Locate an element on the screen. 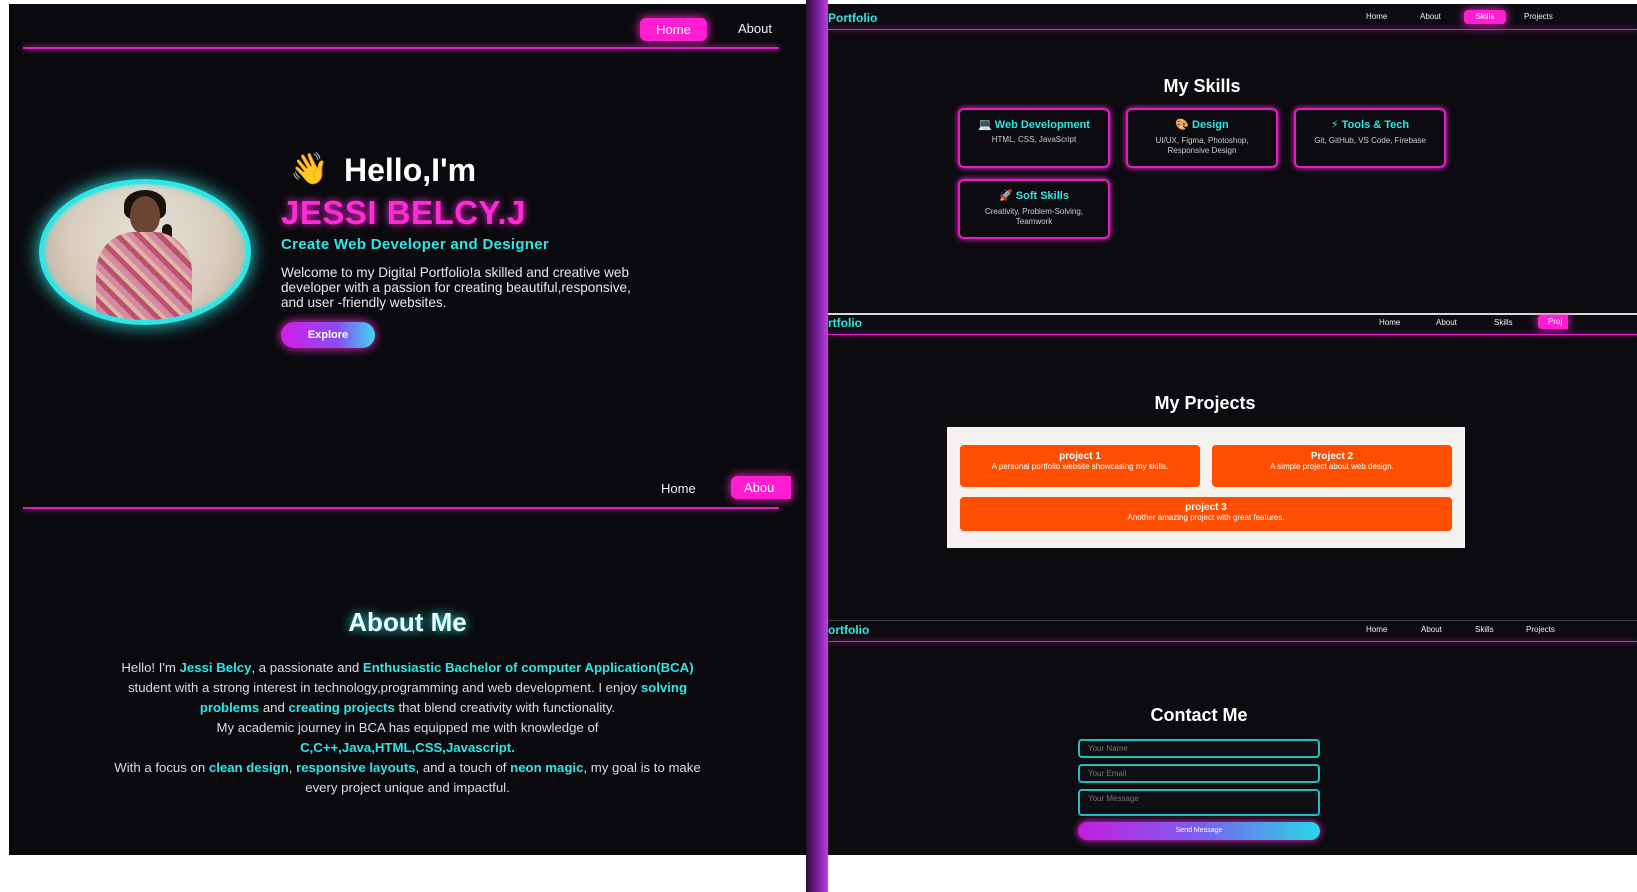 This screenshot has width=1637, height=892. about-heading: About Me is located at coordinates (407, 622).